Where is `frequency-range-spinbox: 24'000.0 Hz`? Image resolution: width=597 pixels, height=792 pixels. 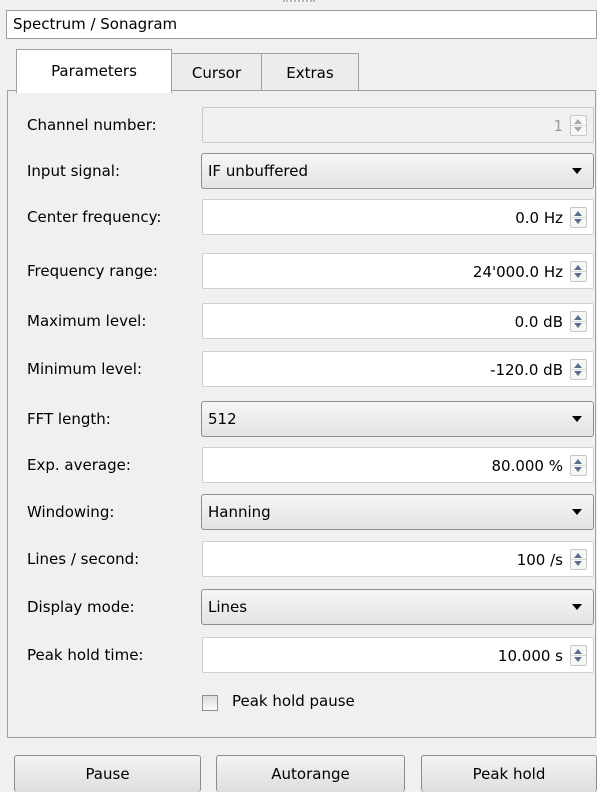 frequency-range-spinbox: 24'000.0 Hz is located at coordinates (398, 271).